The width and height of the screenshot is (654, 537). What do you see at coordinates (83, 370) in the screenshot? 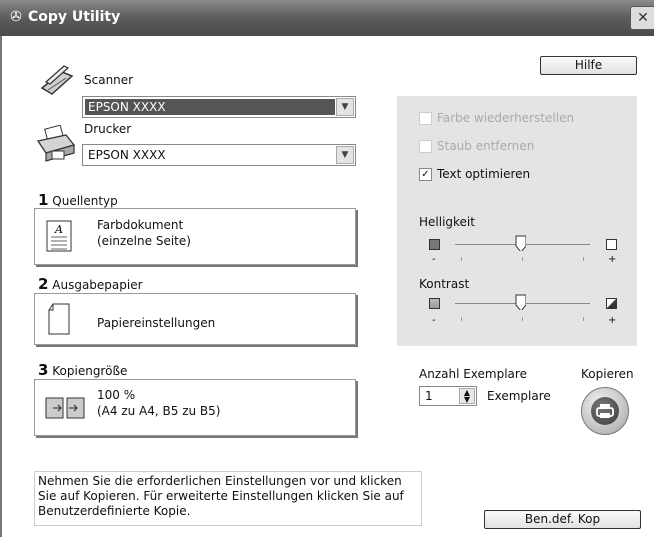
I see `section-title-size: 3 Kopiengröße` at bounding box center [83, 370].